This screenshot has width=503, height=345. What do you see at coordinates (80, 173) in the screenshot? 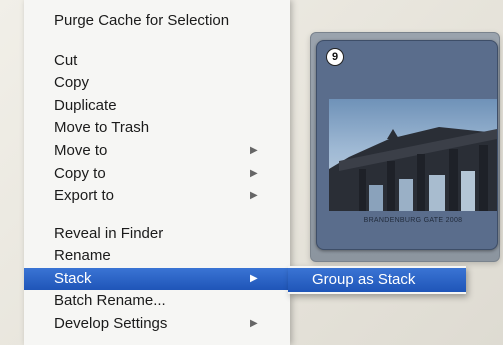
I see `menu-item-label: Copy to` at bounding box center [80, 173].